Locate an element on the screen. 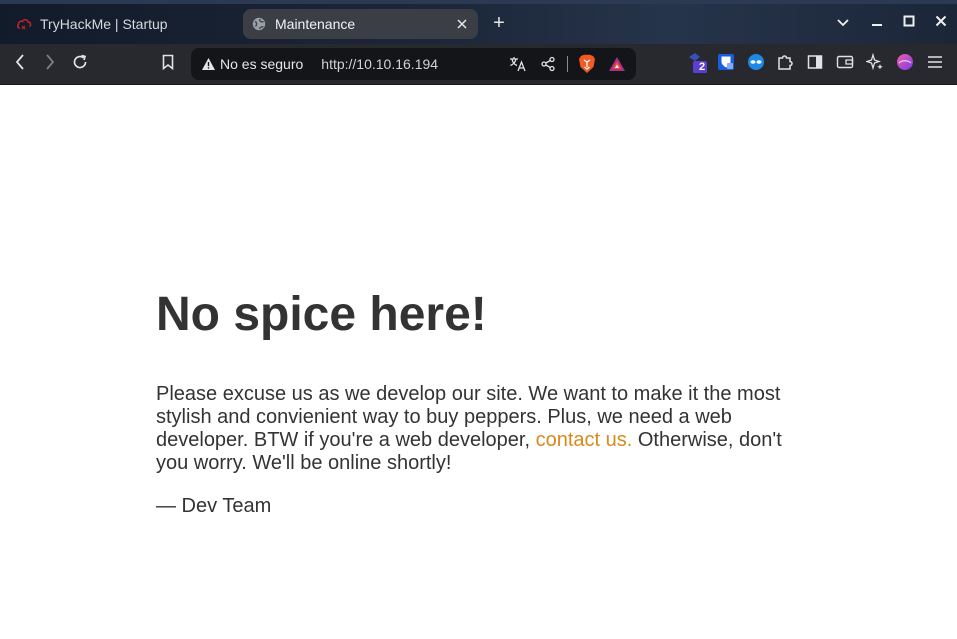 This screenshot has width=957, height=639. mask-extension-button is located at coordinates (756, 64).